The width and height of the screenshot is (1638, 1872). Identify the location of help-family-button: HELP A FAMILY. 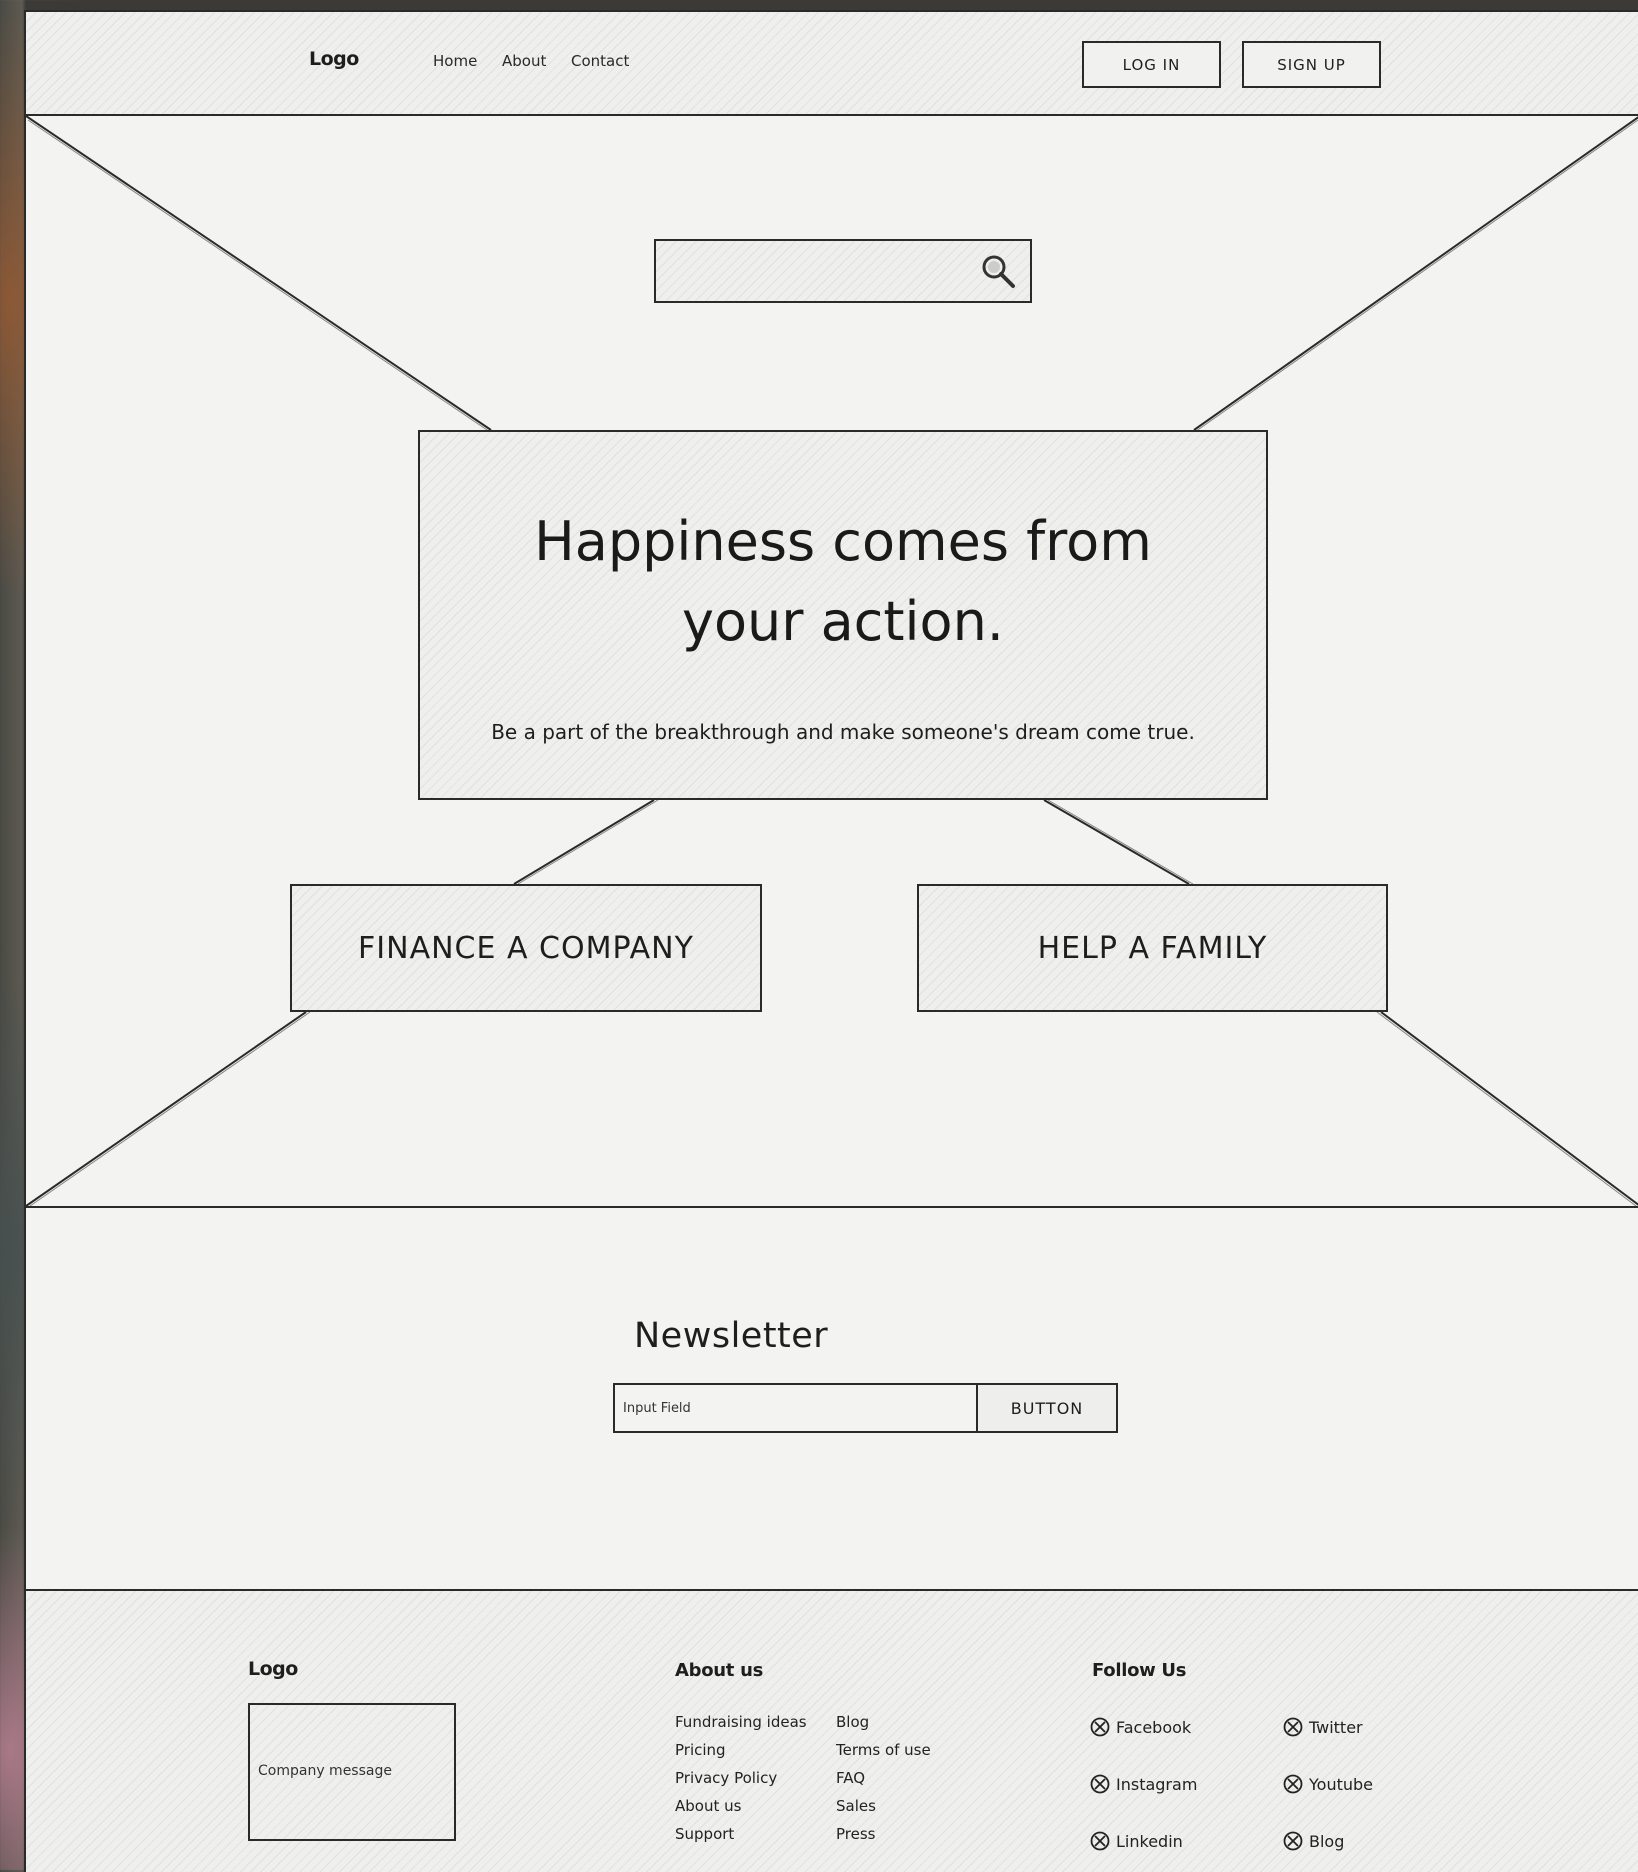
(1152, 948).